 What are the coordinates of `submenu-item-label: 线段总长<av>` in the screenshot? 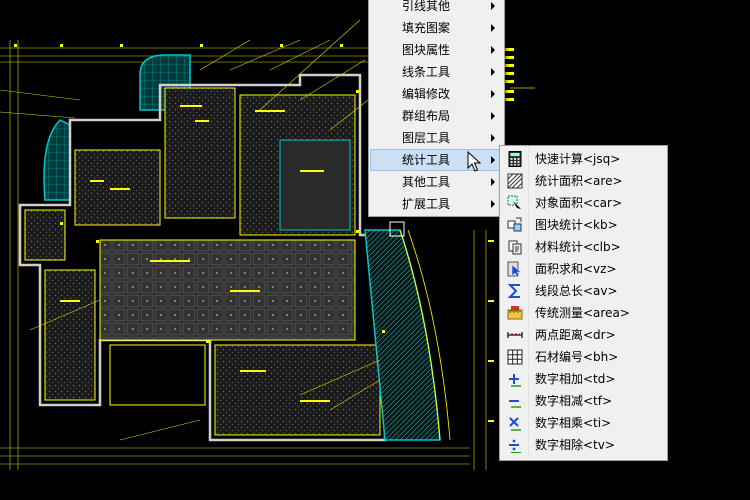 It's located at (576, 291).